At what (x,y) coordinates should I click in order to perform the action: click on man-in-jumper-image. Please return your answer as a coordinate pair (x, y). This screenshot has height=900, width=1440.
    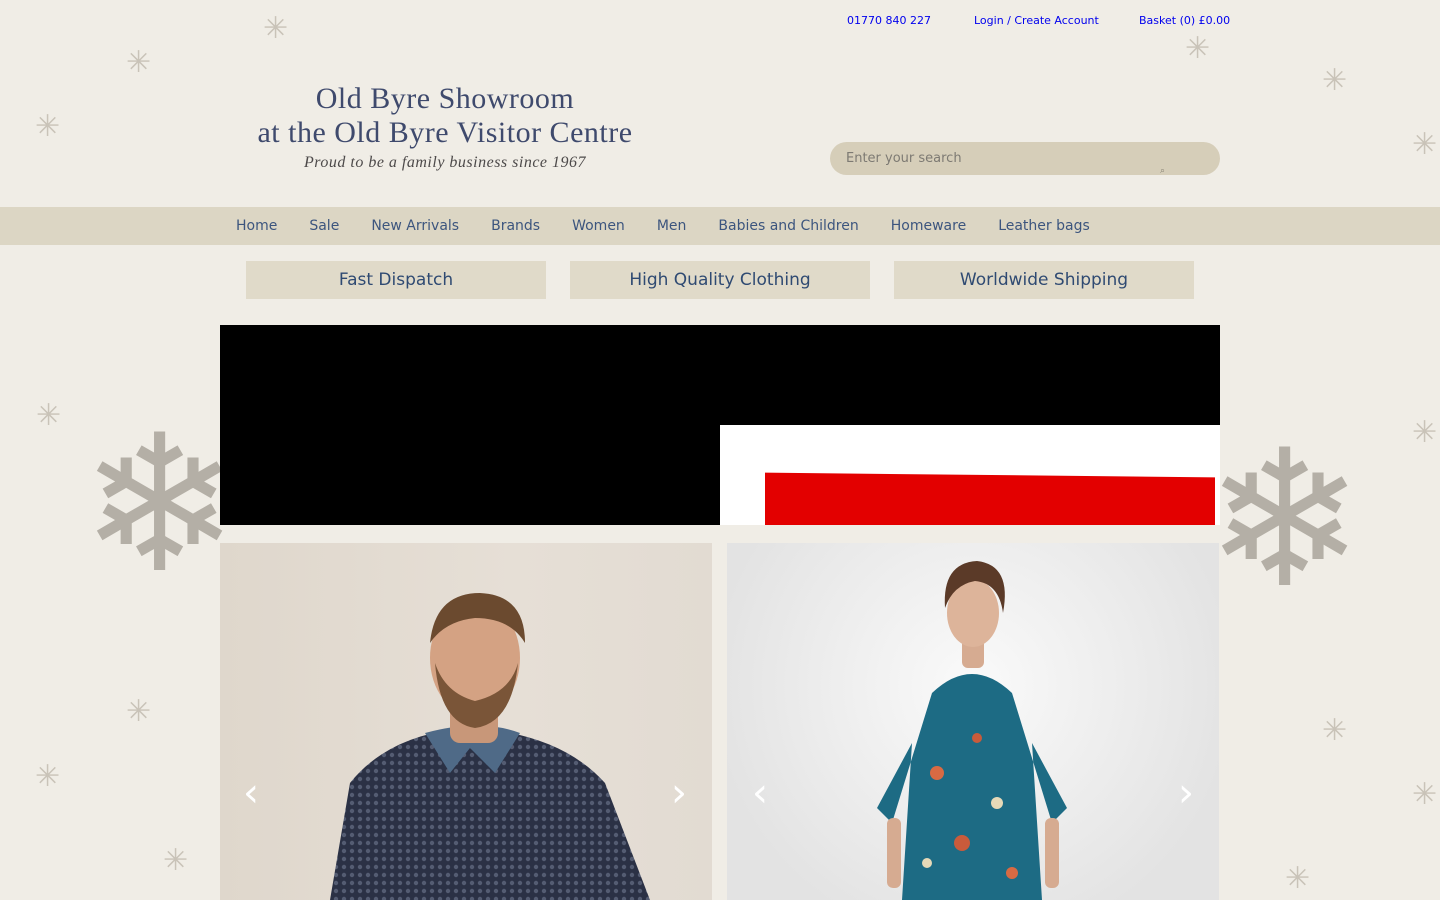
    Looking at the image, I should click on (490, 746).